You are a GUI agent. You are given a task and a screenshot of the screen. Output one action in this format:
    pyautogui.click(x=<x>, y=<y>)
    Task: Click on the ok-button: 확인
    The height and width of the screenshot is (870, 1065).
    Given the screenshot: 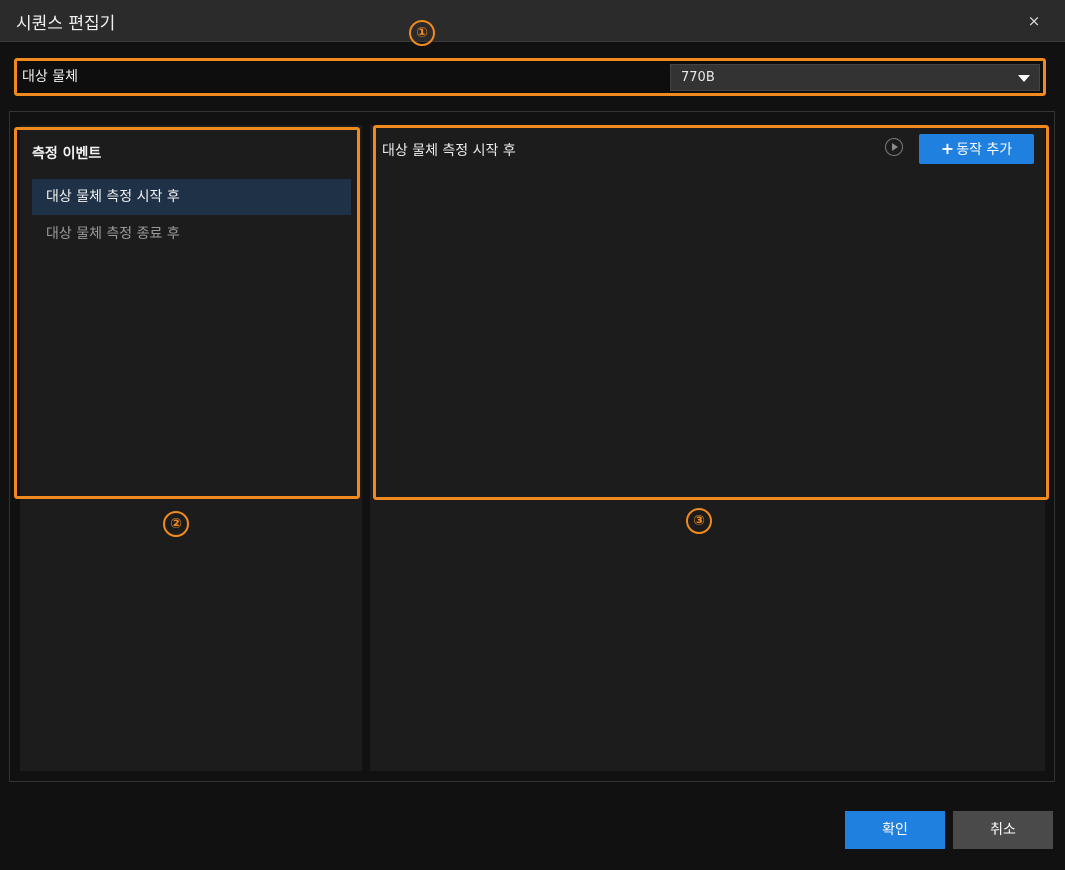 What is the action you would take?
    pyautogui.click(x=895, y=830)
    